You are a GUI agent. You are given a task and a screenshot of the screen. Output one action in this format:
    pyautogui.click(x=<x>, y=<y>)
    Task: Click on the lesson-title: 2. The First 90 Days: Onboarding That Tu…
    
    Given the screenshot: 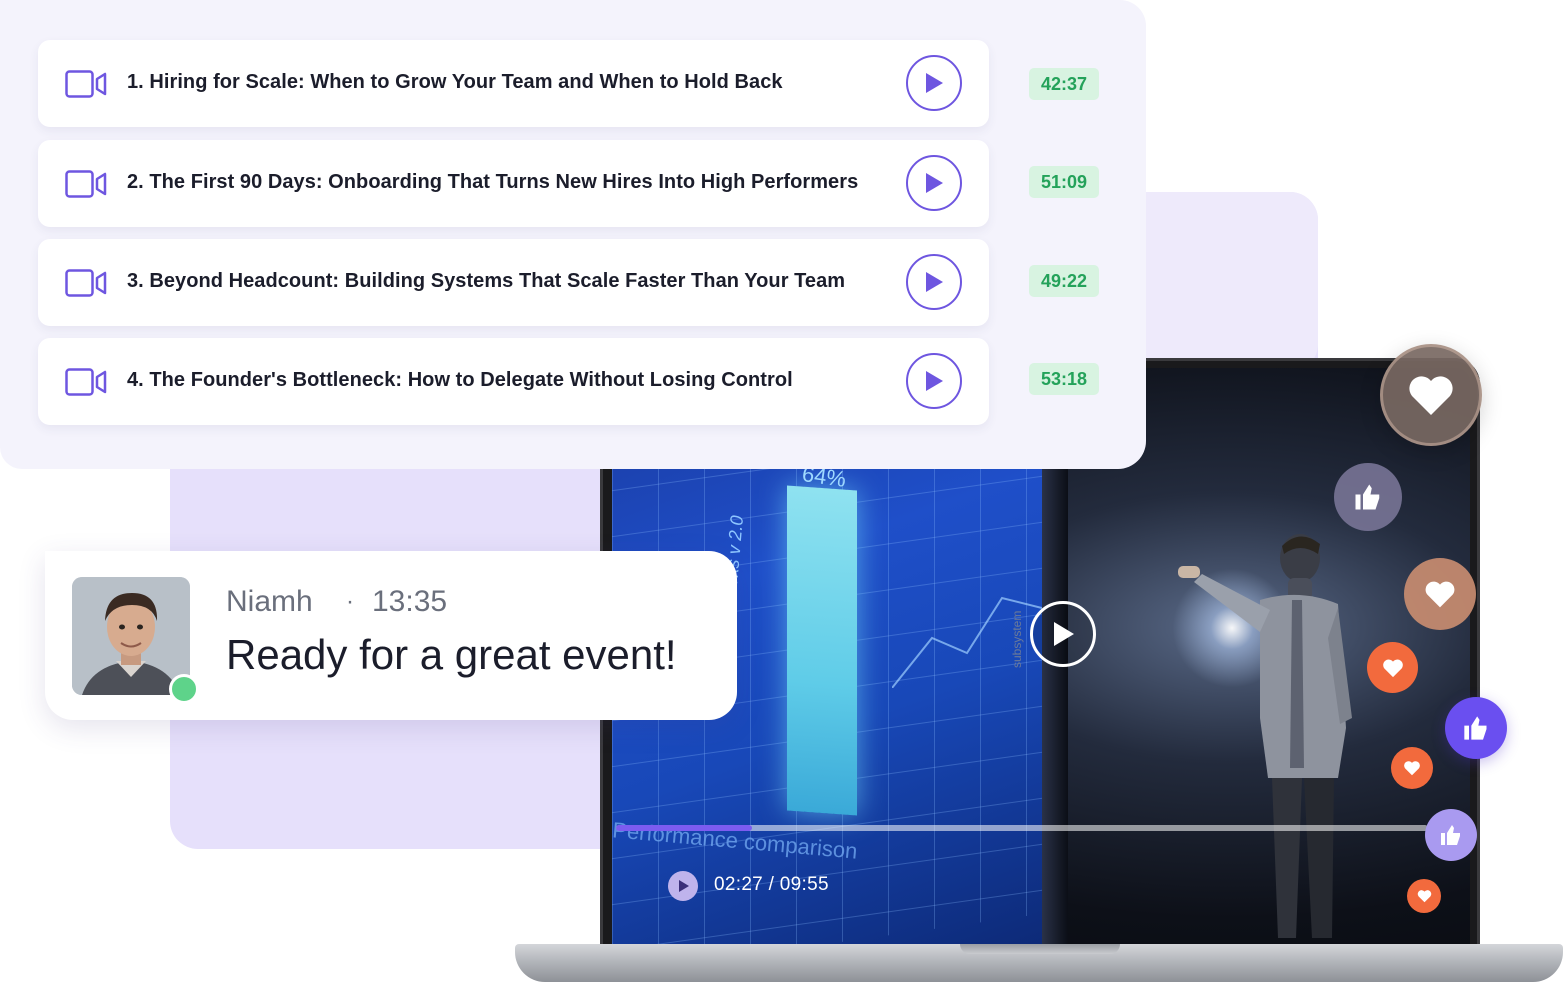 What is the action you would take?
    pyautogui.click(x=492, y=182)
    